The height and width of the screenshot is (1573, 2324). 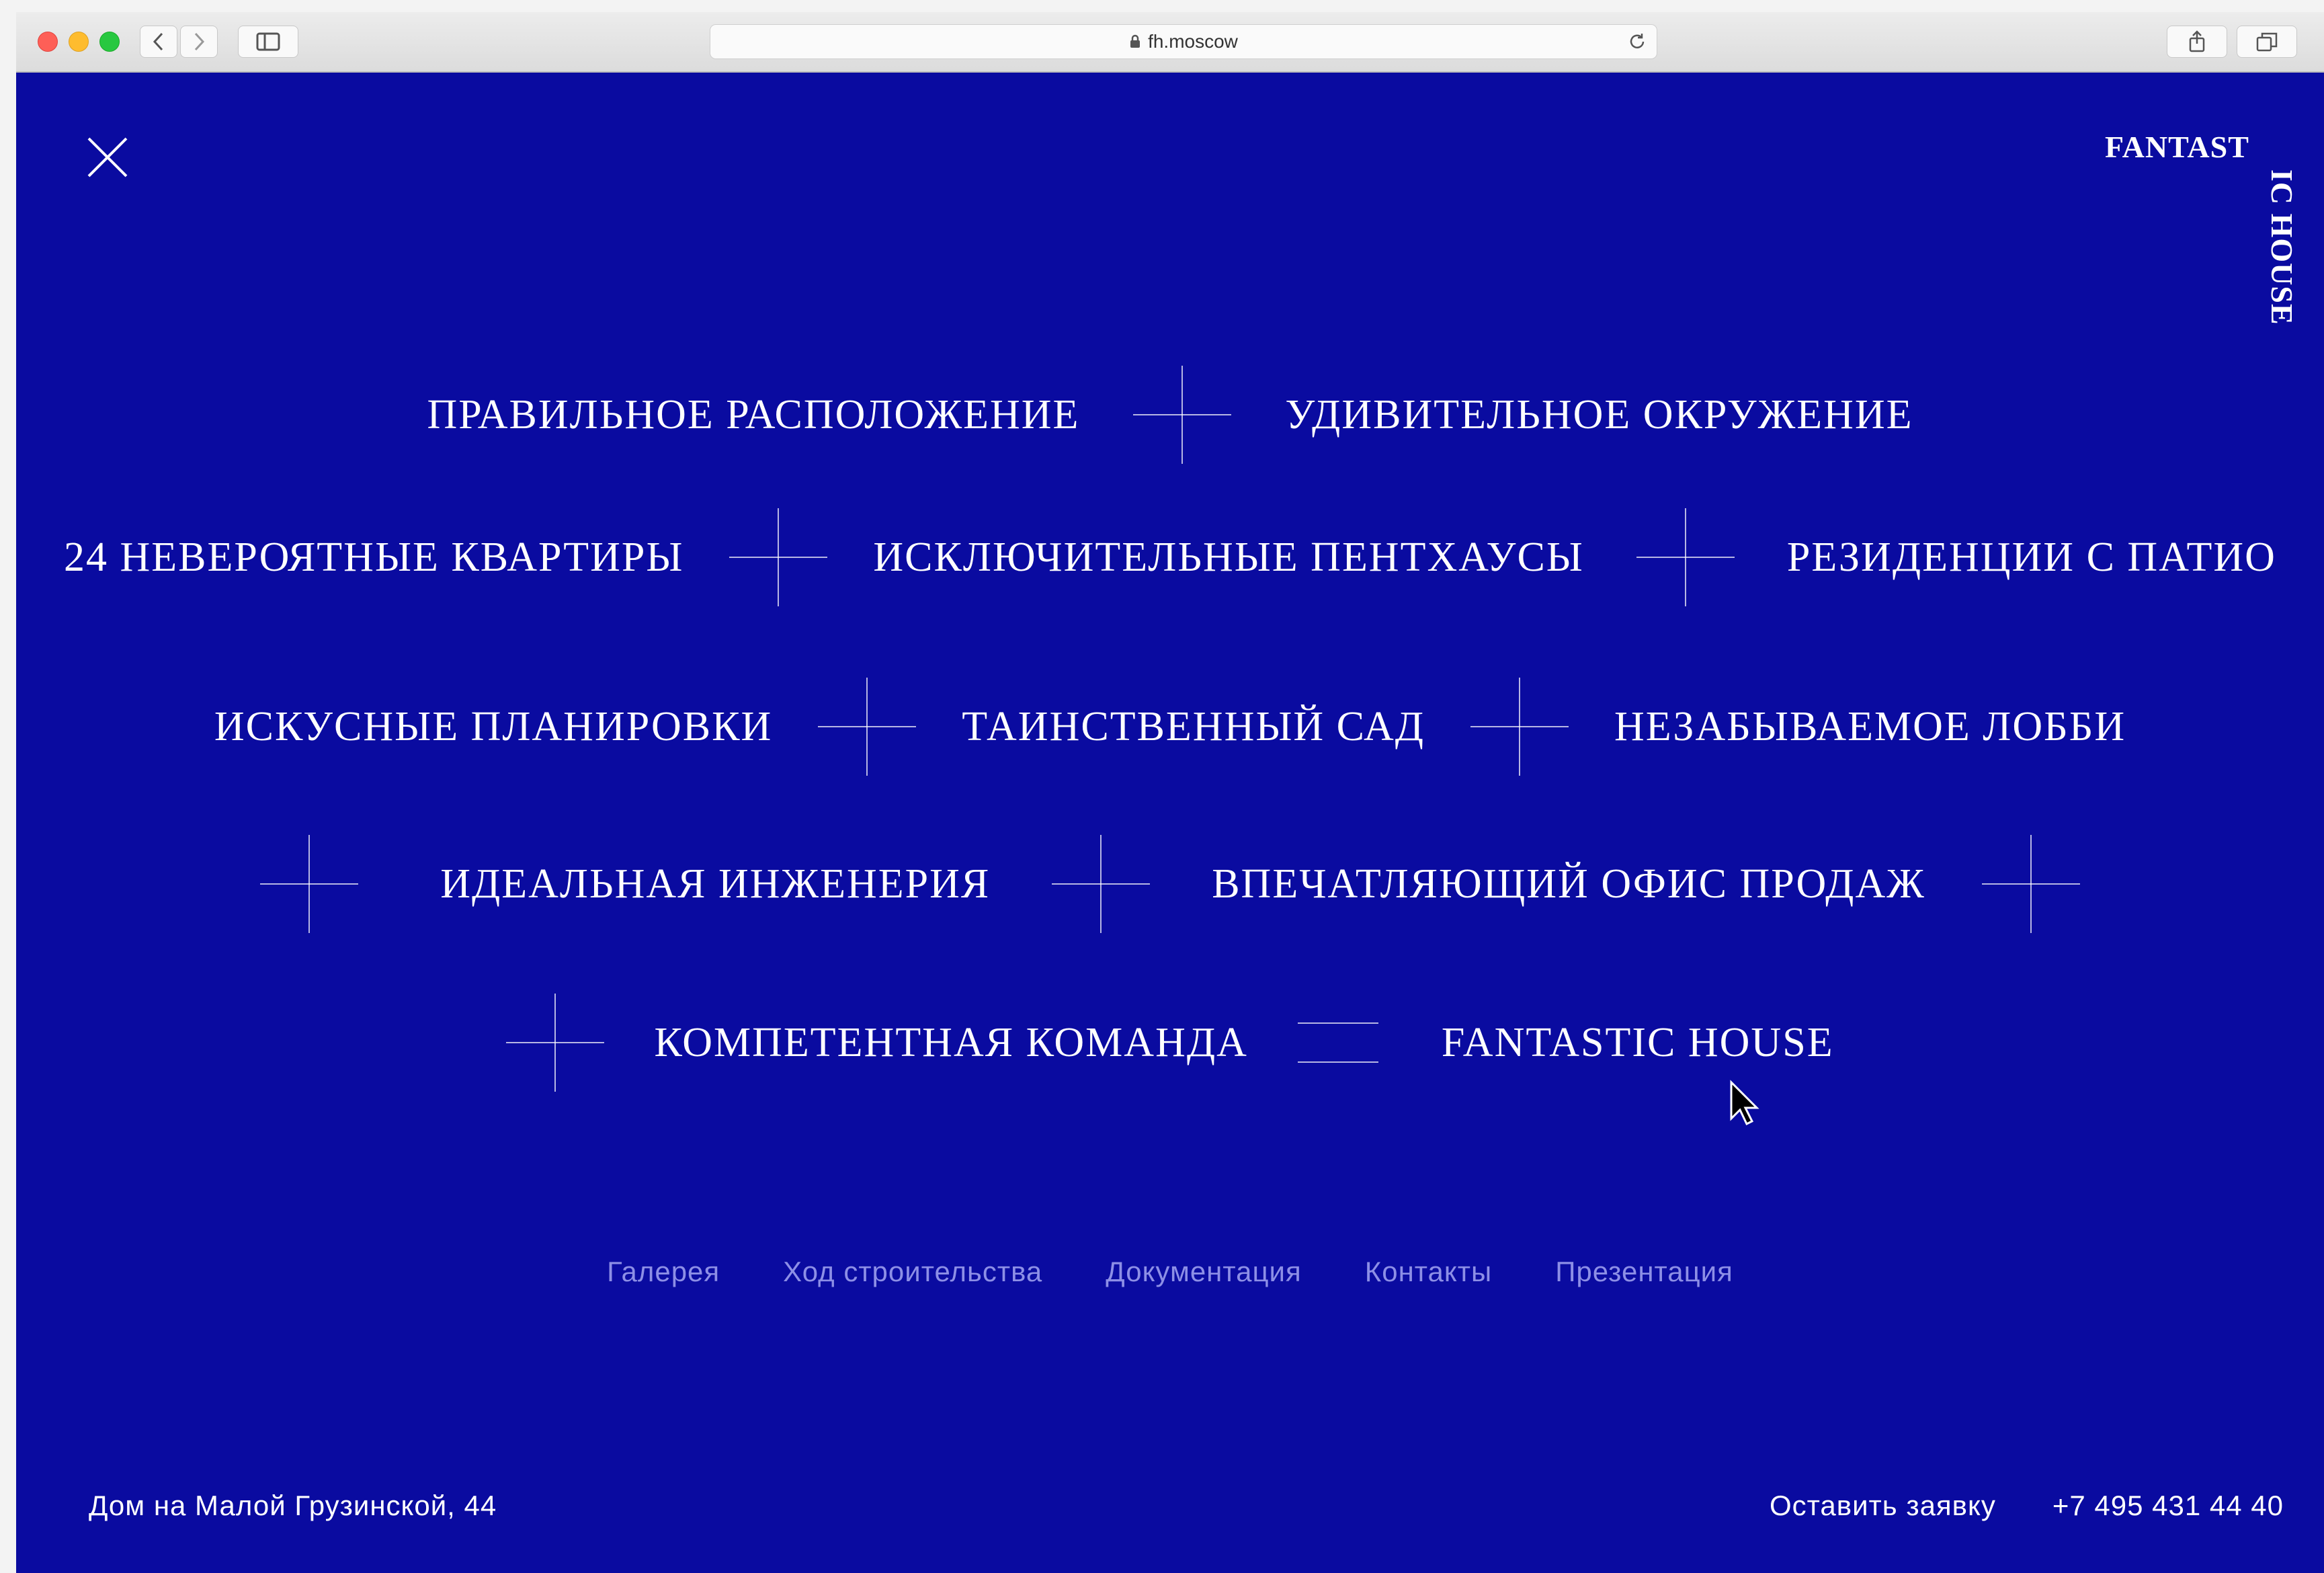 I want to click on mouse-cursor-icon, so click(x=1745, y=1103).